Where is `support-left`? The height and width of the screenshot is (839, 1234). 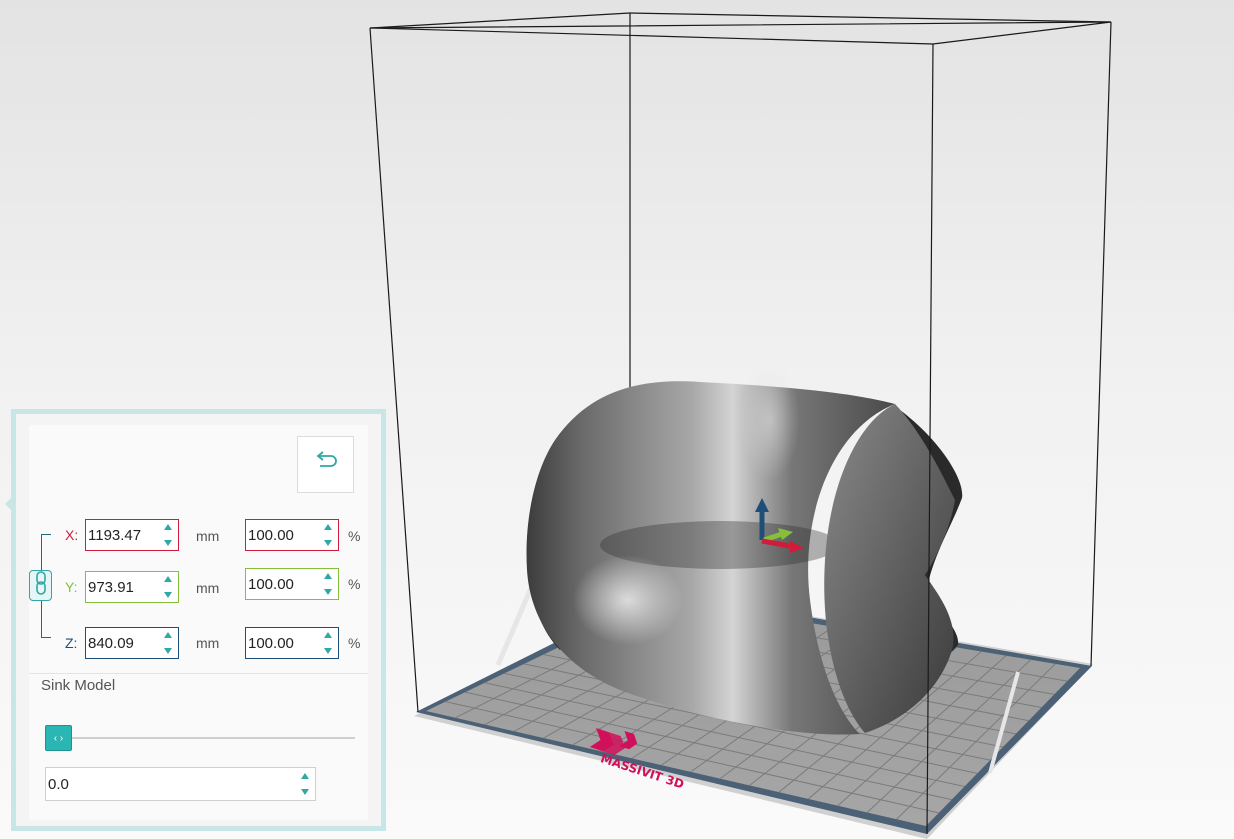 support-left is located at coordinates (514, 626).